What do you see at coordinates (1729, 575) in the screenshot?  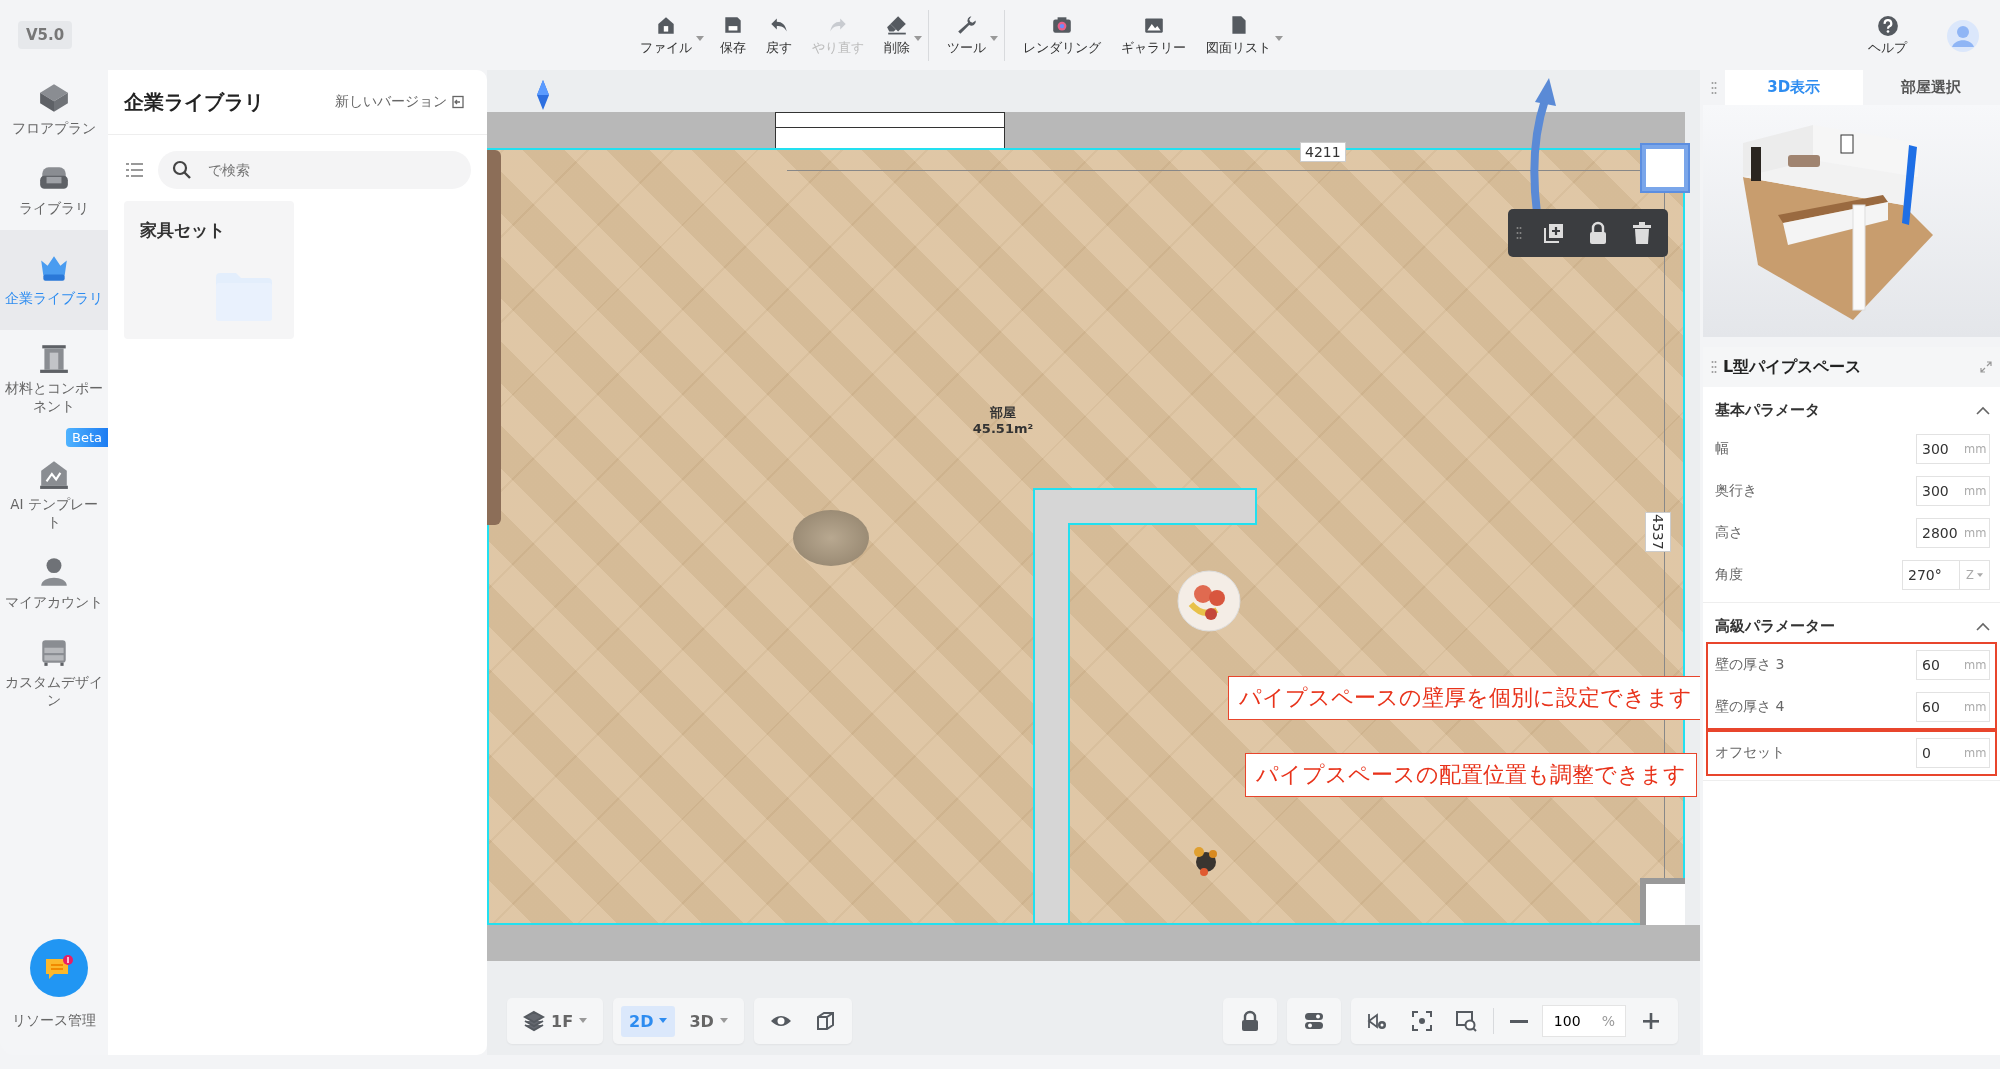 I see `field-label: 角度` at bounding box center [1729, 575].